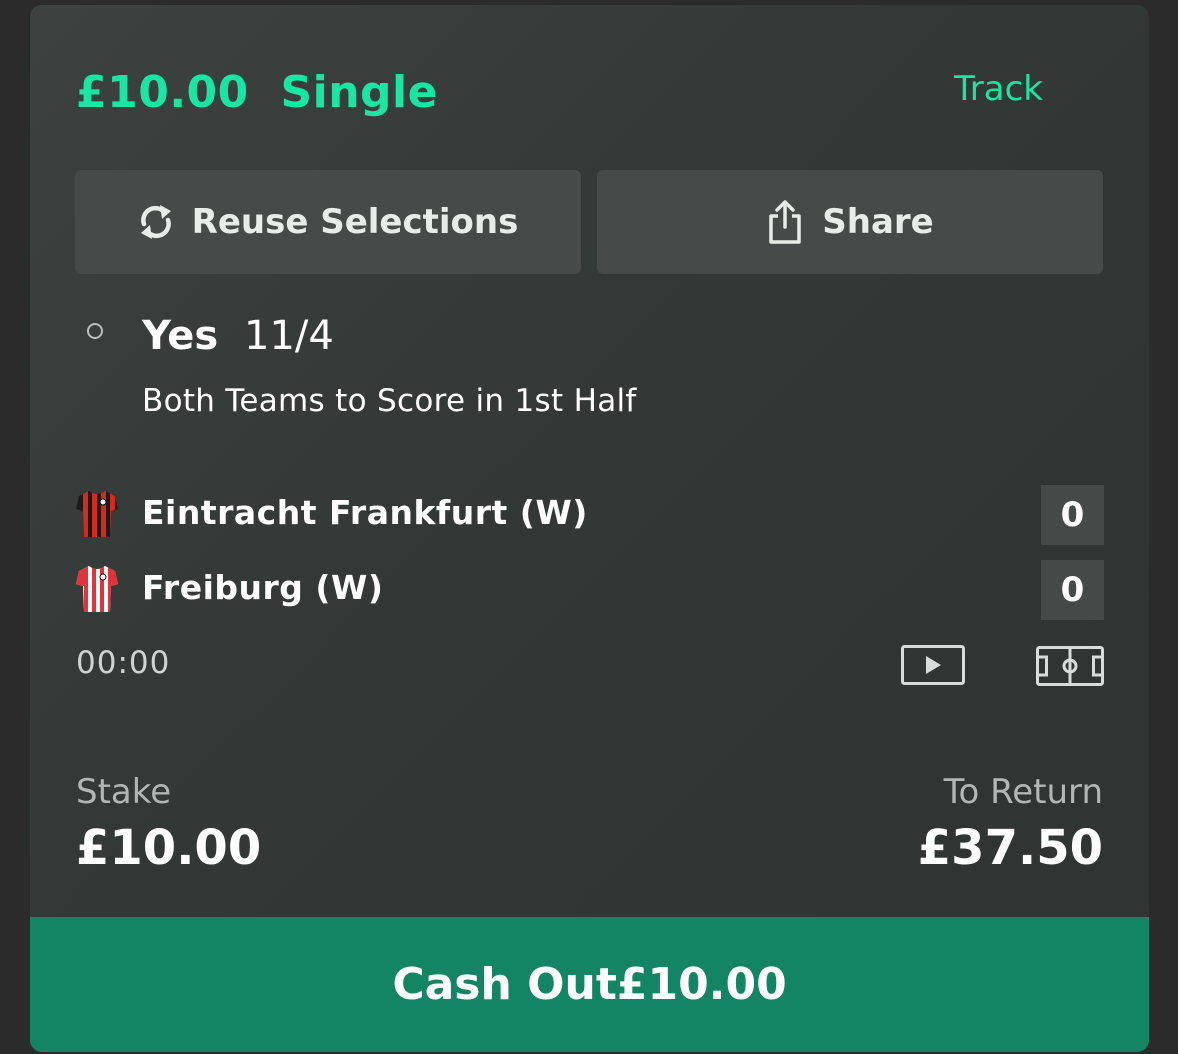  What do you see at coordinates (156, 222) in the screenshot?
I see `refresh-icon` at bounding box center [156, 222].